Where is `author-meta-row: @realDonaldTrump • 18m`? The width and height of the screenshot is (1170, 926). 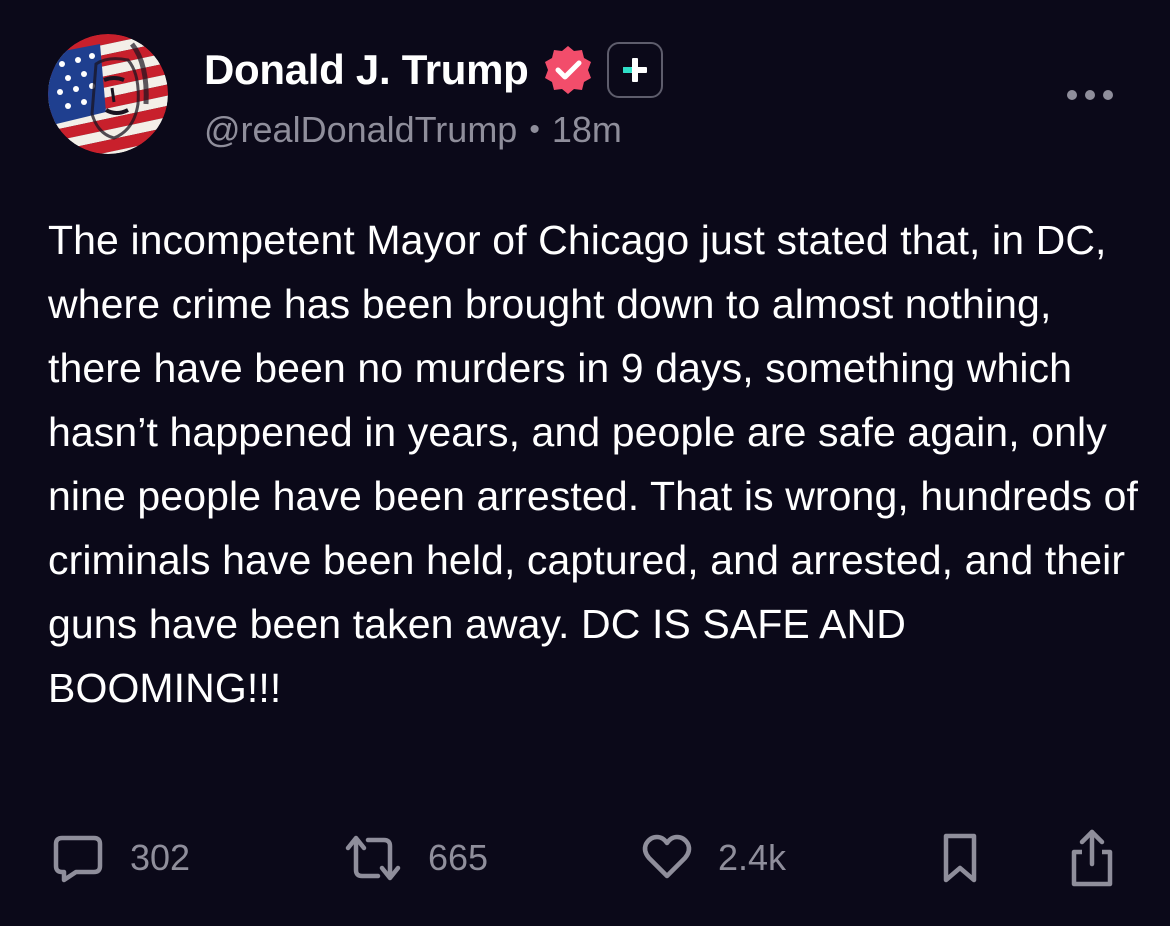 author-meta-row: @realDonaldTrump • 18m is located at coordinates (413, 130).